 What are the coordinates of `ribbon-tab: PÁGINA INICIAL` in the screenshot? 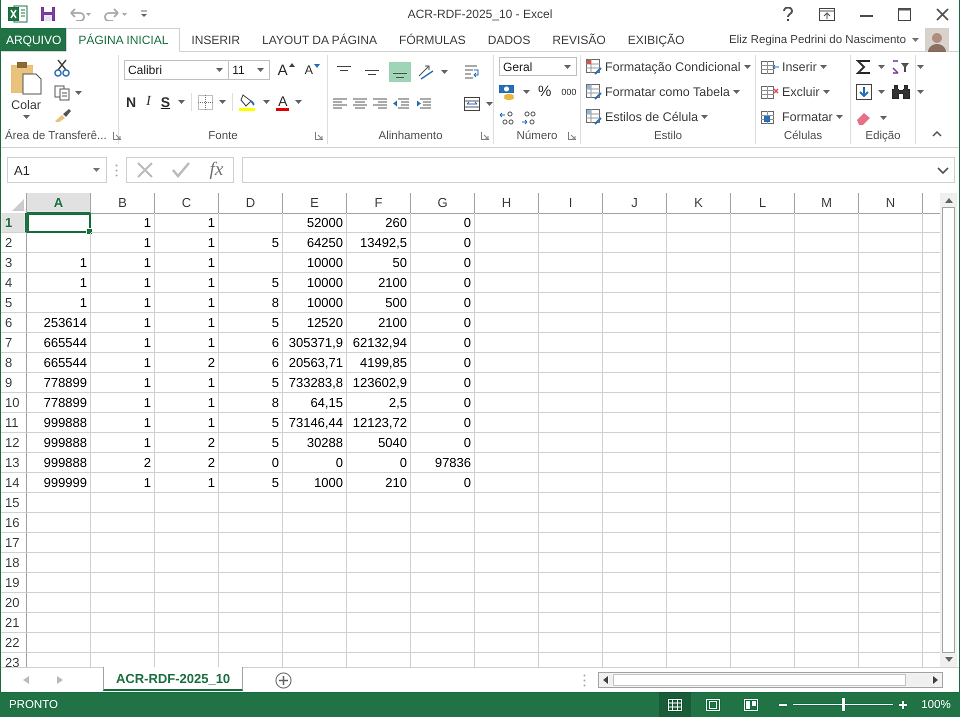 It's located at (123, 40).